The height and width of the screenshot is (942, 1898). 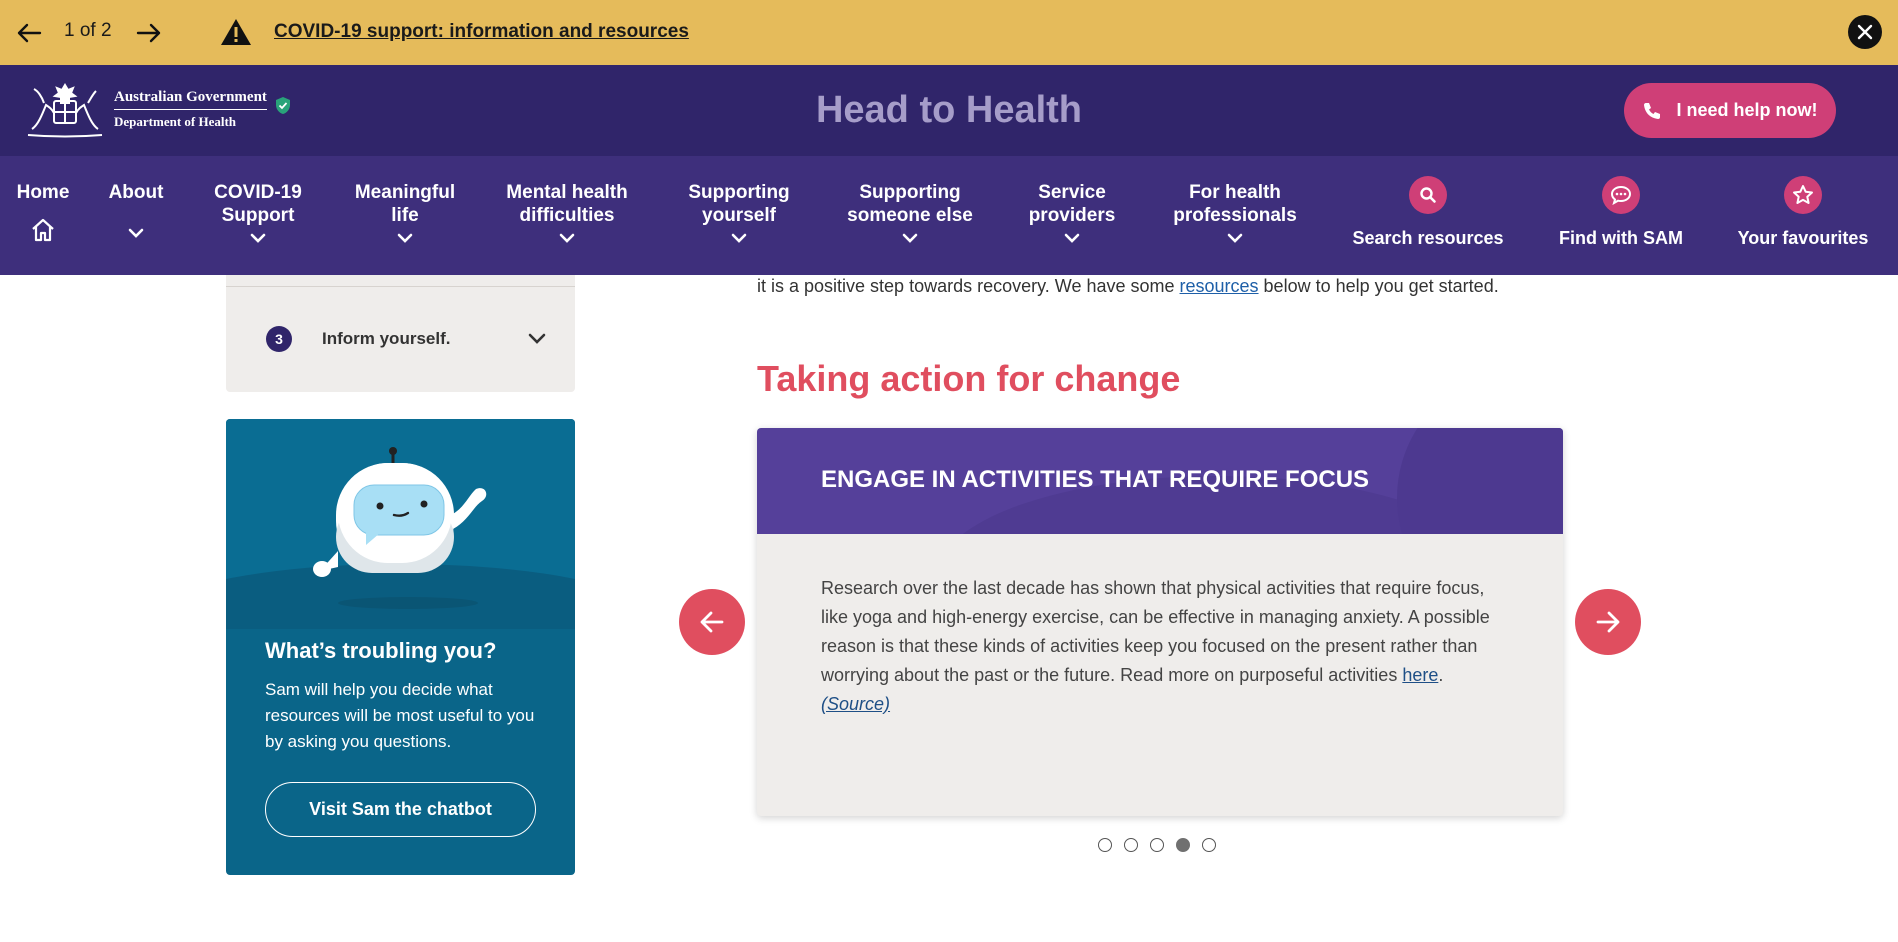 I want to click on department-name: Department of Health, so click(x=175, y=121).